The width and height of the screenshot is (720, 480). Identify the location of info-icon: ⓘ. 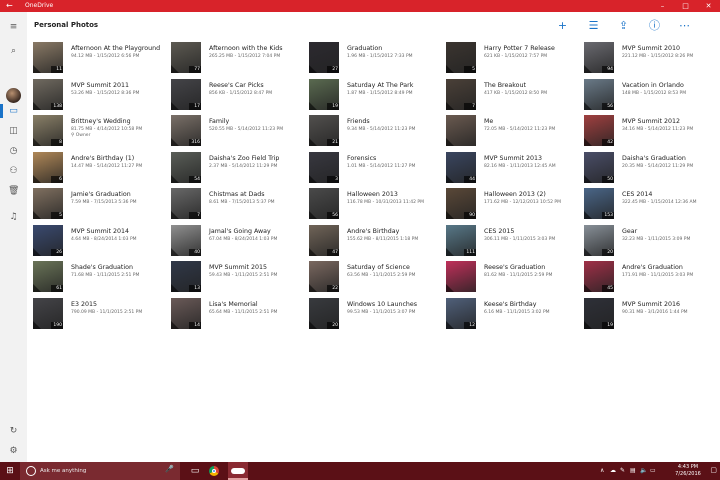
(654, 25).